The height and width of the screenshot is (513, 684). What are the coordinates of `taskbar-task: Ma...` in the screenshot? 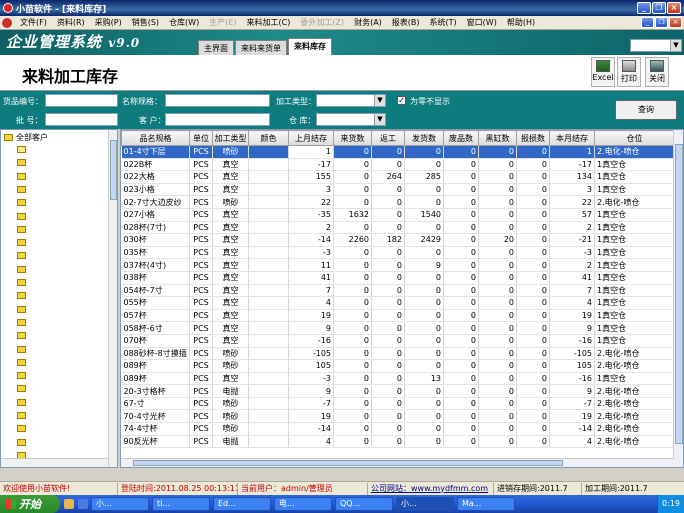 It's located at (486, 504).